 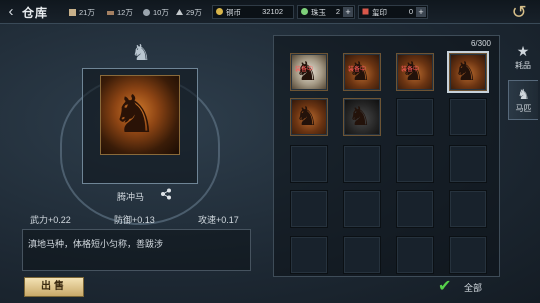 What do you see at coordinates (194, 12) in the screenshot?
I see `resource-value: 29万` at bounding box center [194, 12].